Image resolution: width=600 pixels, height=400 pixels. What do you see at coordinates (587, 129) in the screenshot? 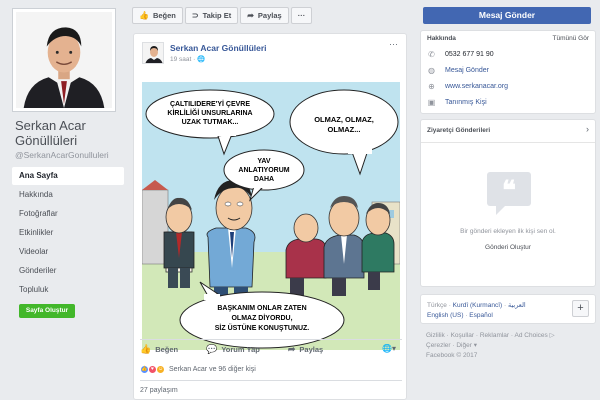
I see `chevron-right-icon: ›` at bounding box center [587, 129].